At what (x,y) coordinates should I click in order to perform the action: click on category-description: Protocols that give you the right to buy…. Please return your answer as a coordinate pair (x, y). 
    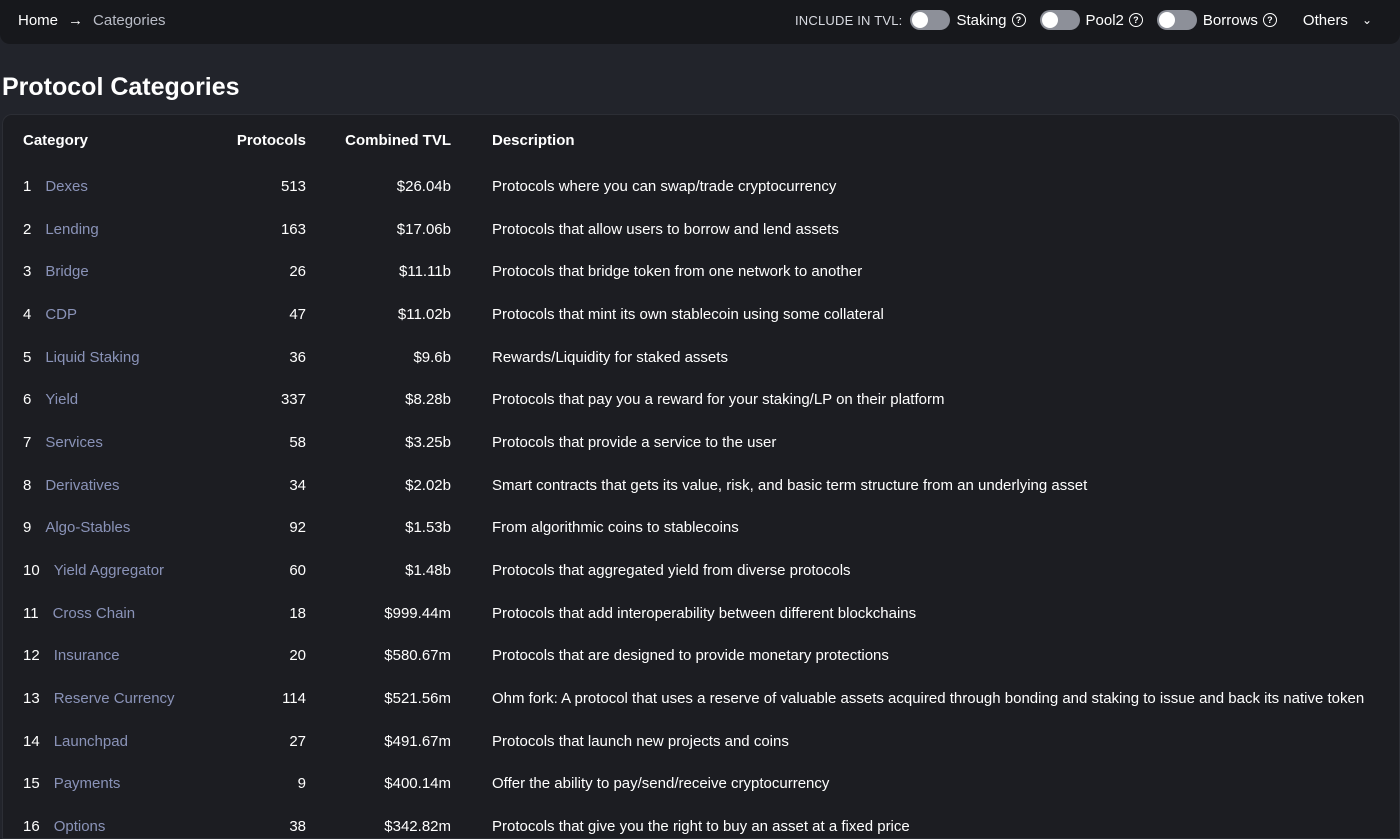
    Looking at the image, I should click on (701, 827).